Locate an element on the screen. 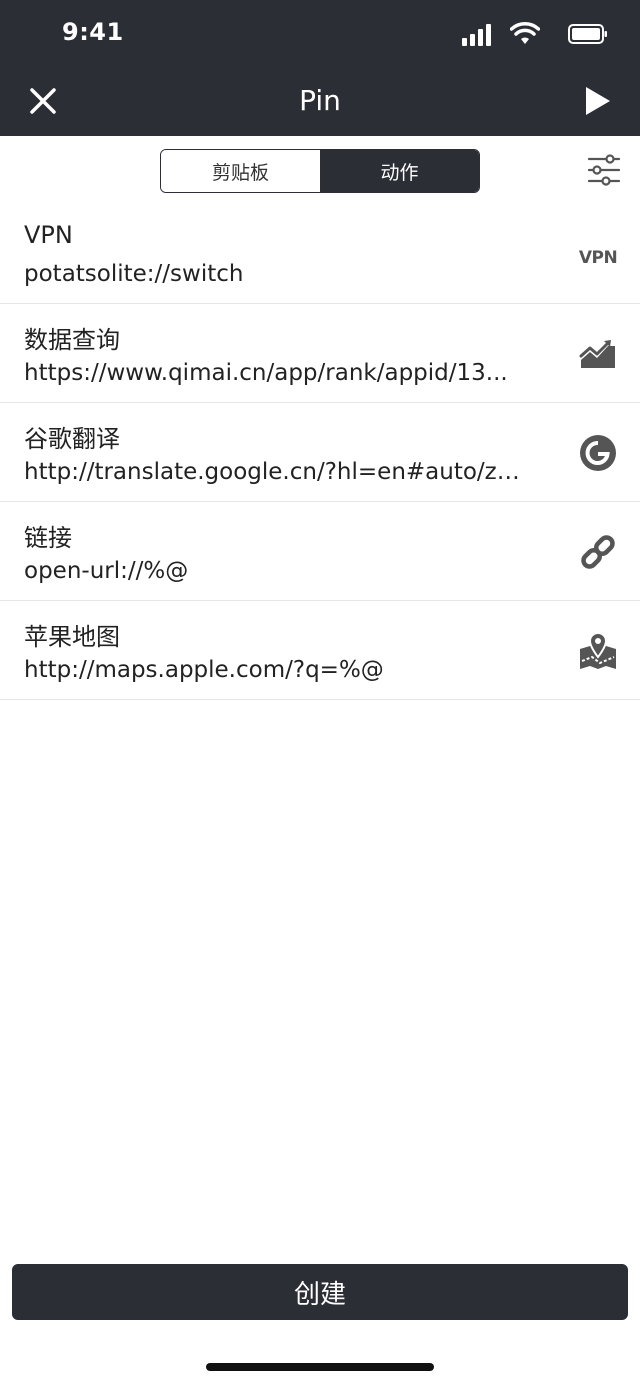  item-title: VPN is located at coordinates (48, 235).